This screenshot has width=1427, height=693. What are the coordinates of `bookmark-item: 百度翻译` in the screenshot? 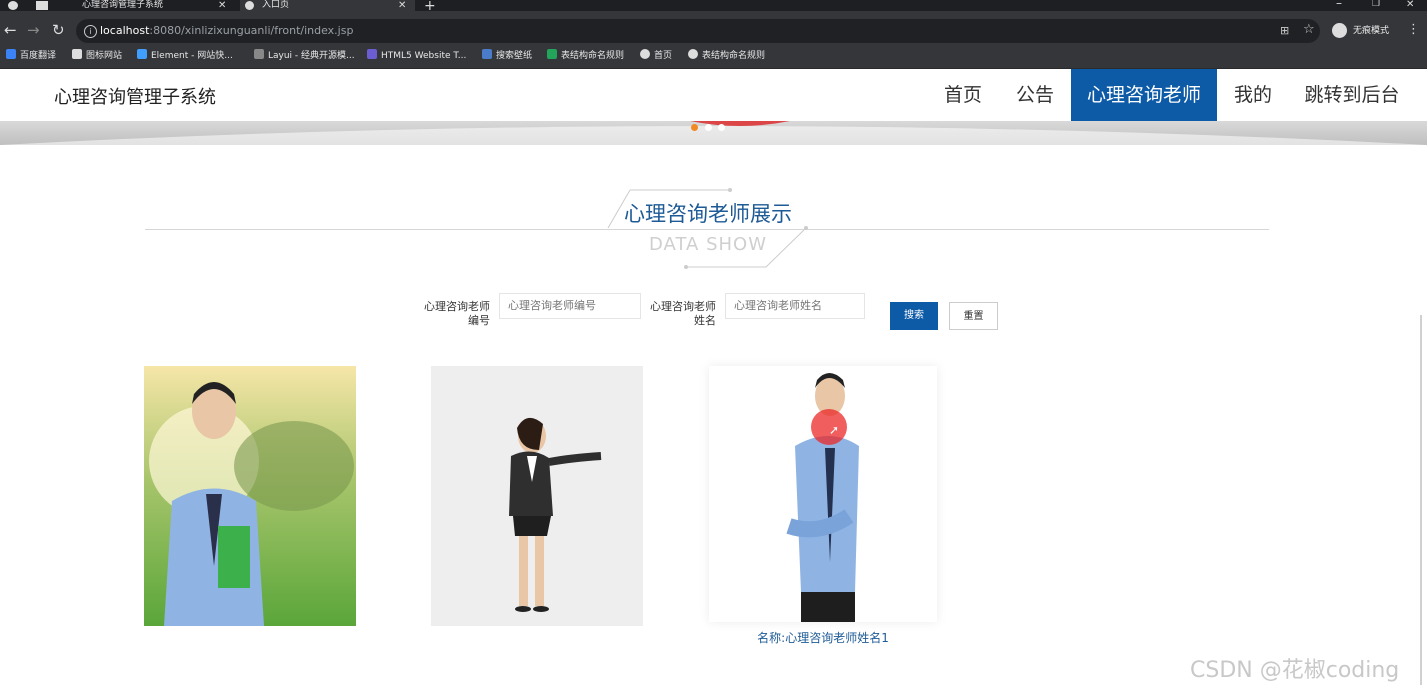 It's located at (31, 56).